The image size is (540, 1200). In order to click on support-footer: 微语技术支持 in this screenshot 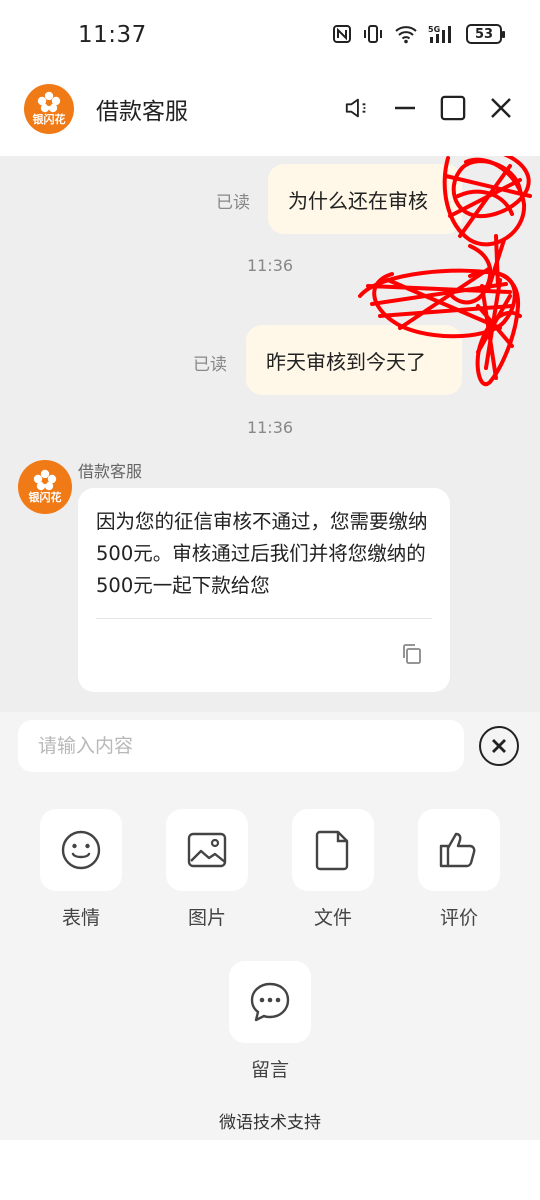, I will do `click(270, 1123)`.